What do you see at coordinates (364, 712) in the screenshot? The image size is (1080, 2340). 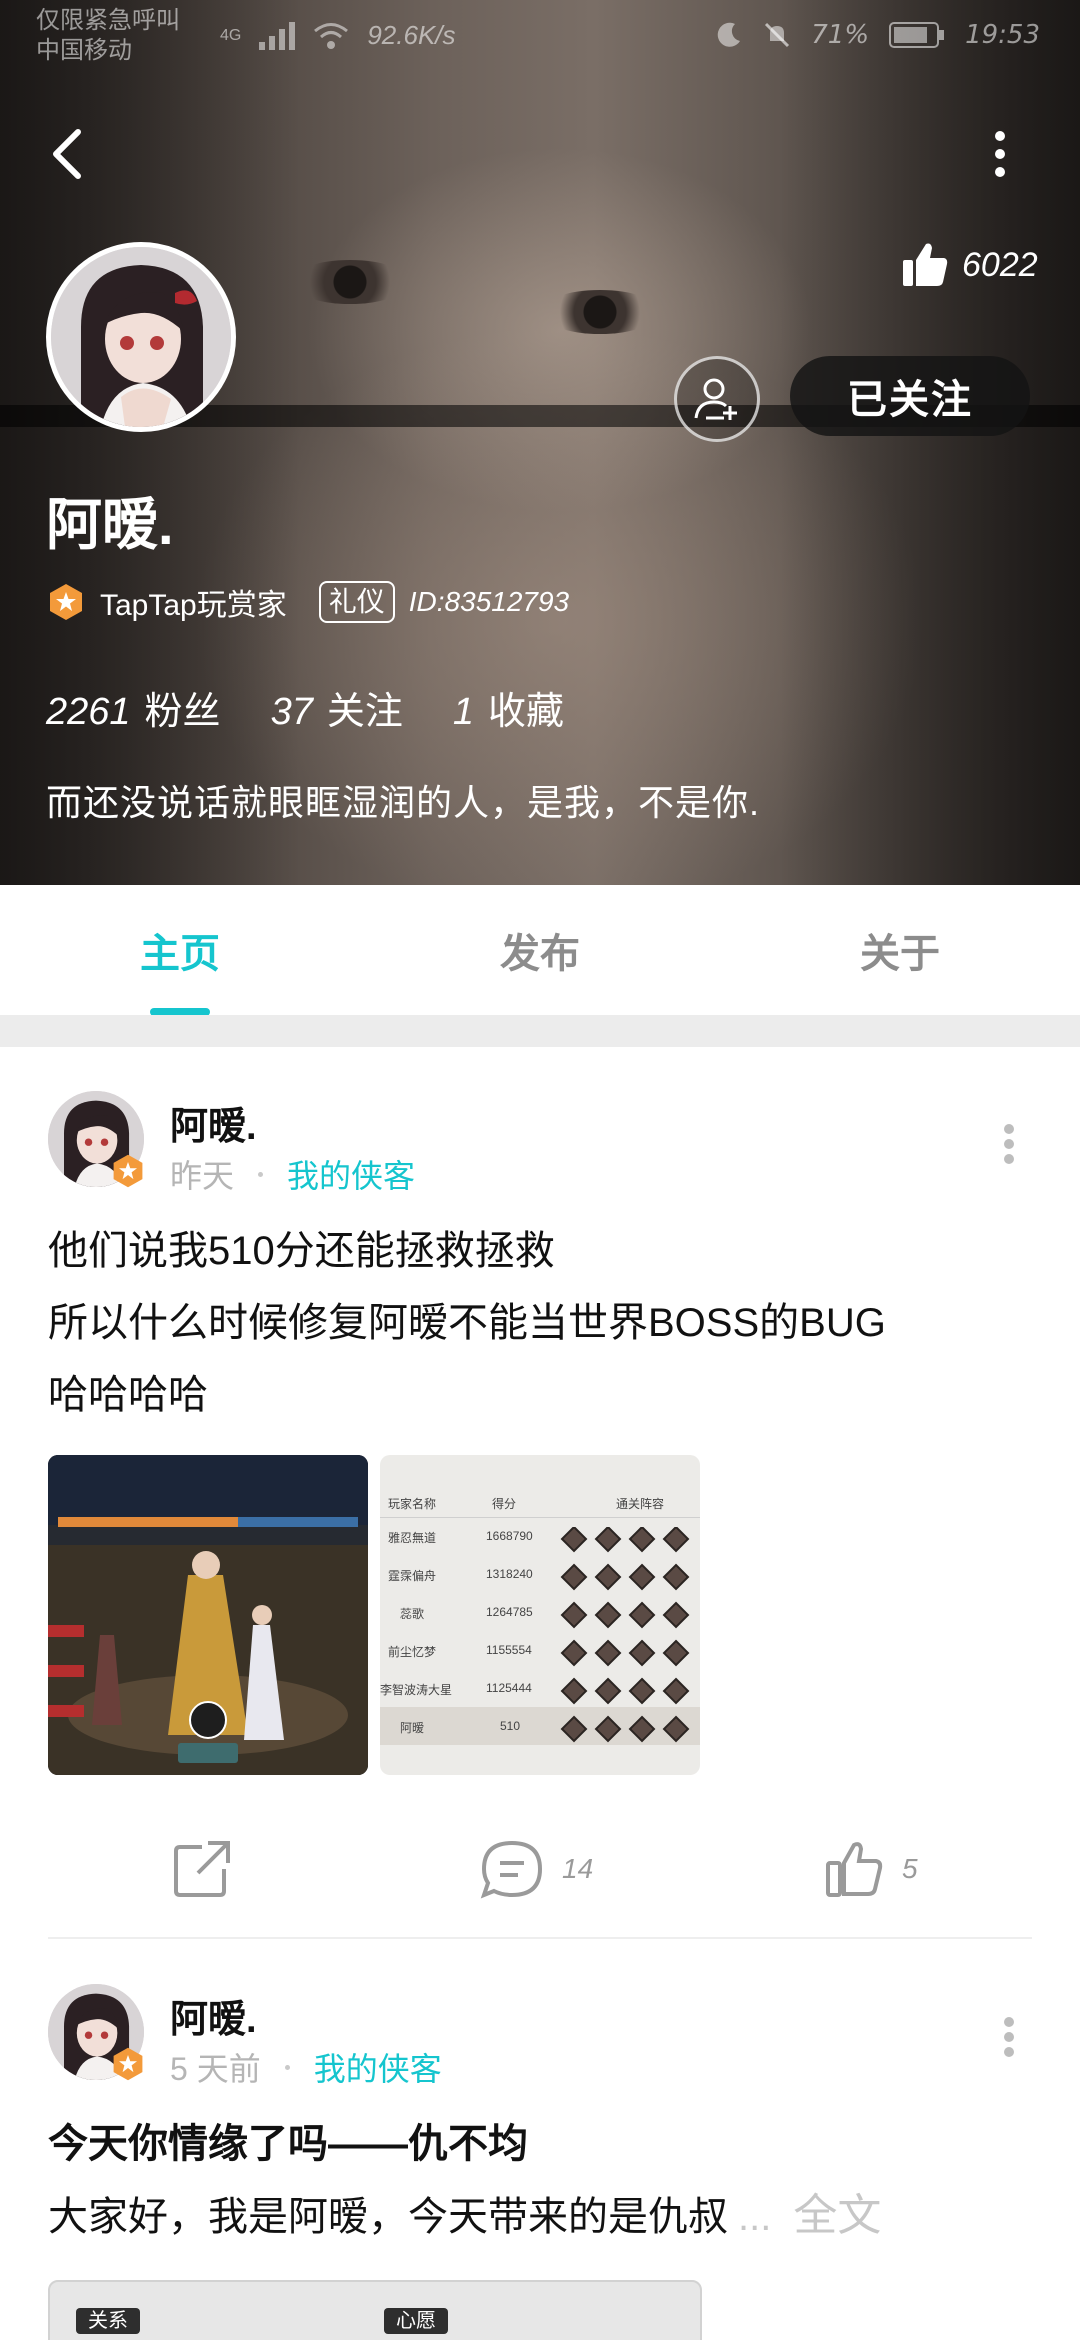 I see `stat-following-label: 关注` at bounding box center [364, 712].